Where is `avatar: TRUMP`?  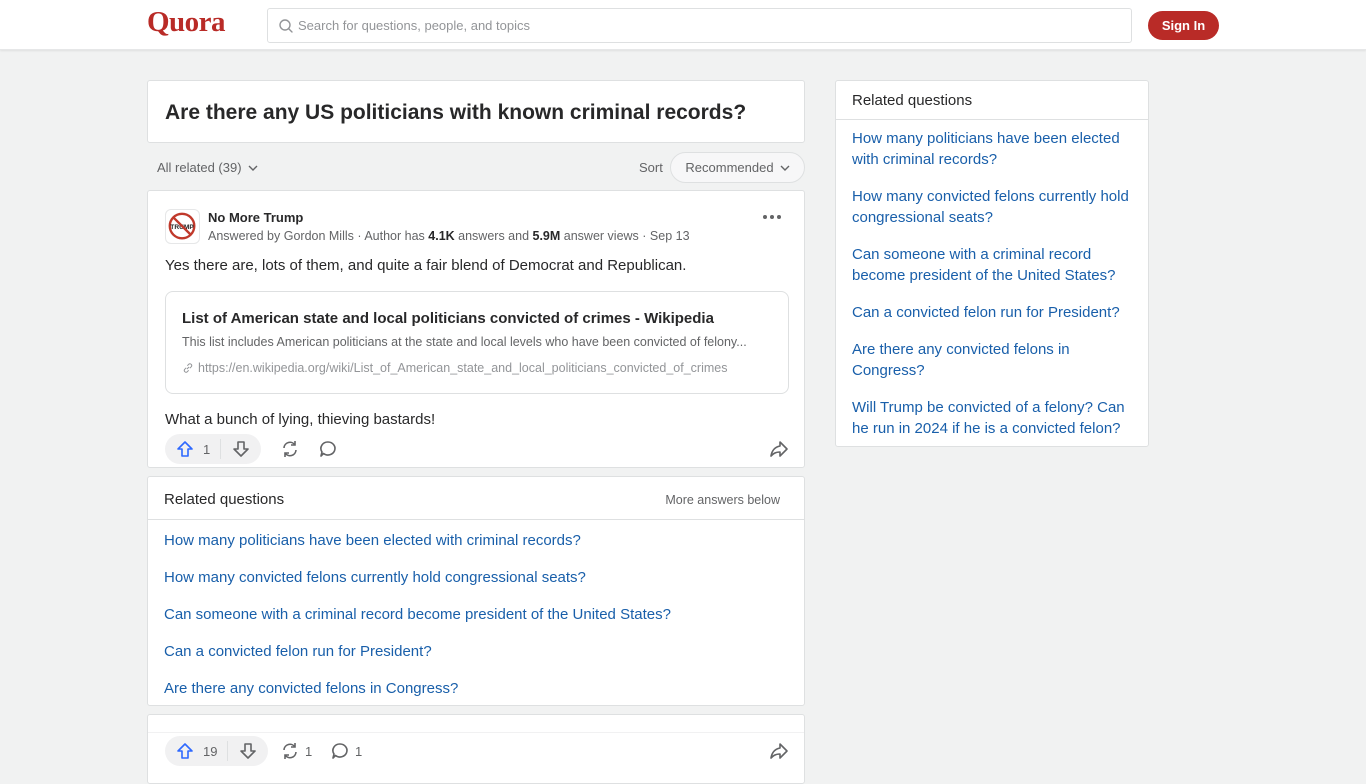 avatar: TRUMP is located at coordinates (182, 226).